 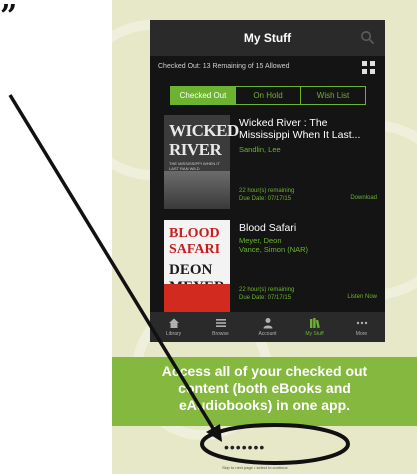 I want to click on book-title: Blood Safari, so click(x=309, y=228).